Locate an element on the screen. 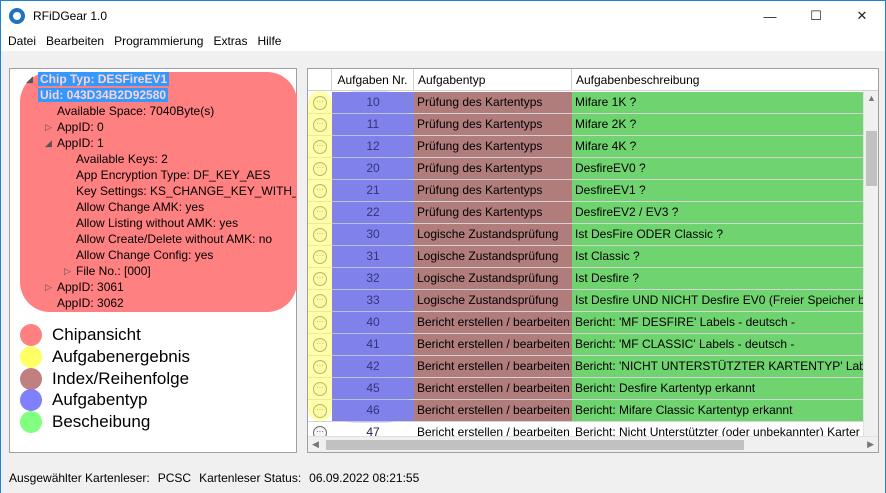  tree-node: Allow Listing without AMK: yes is located at coordinates (157, 223).